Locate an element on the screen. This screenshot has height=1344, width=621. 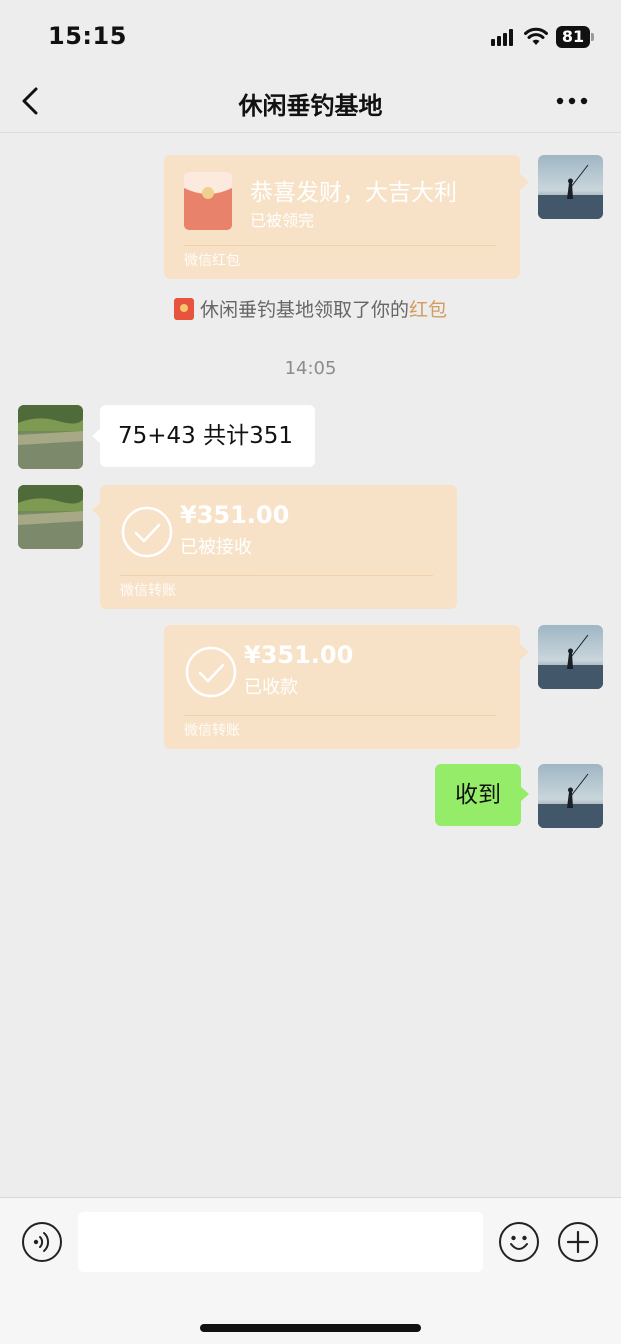
battery-cap is located at coordinates (592, 37).